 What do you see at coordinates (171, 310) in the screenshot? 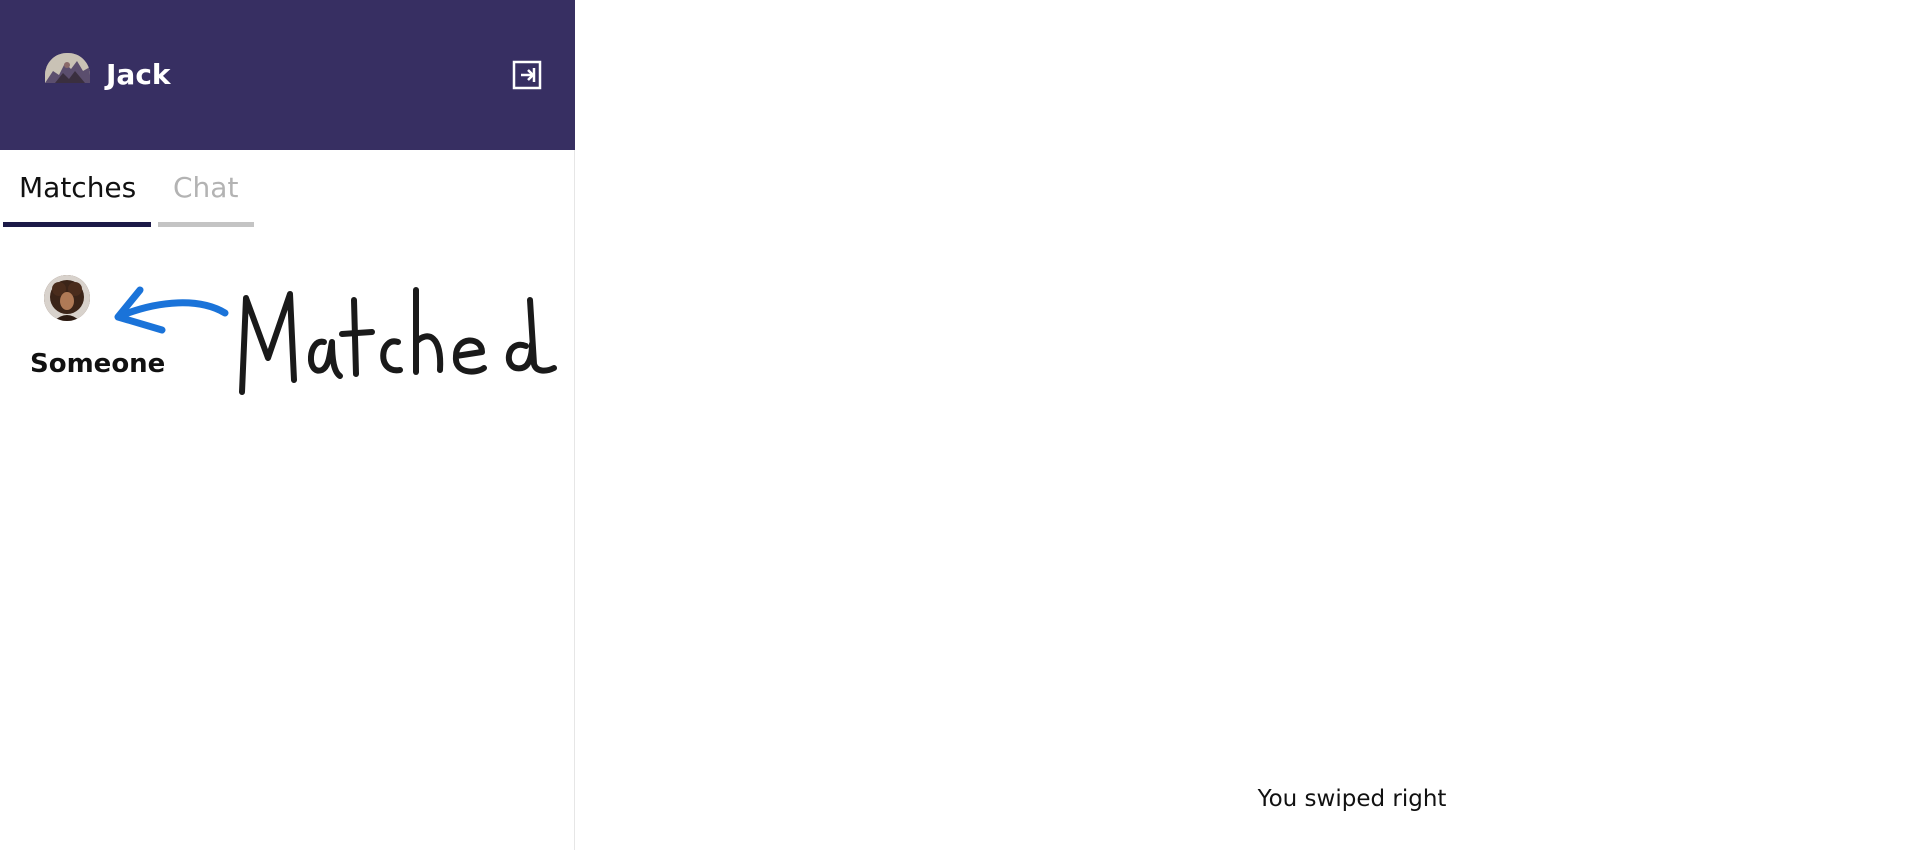
I see `arrow-icon` at bounding box center [171, 310].